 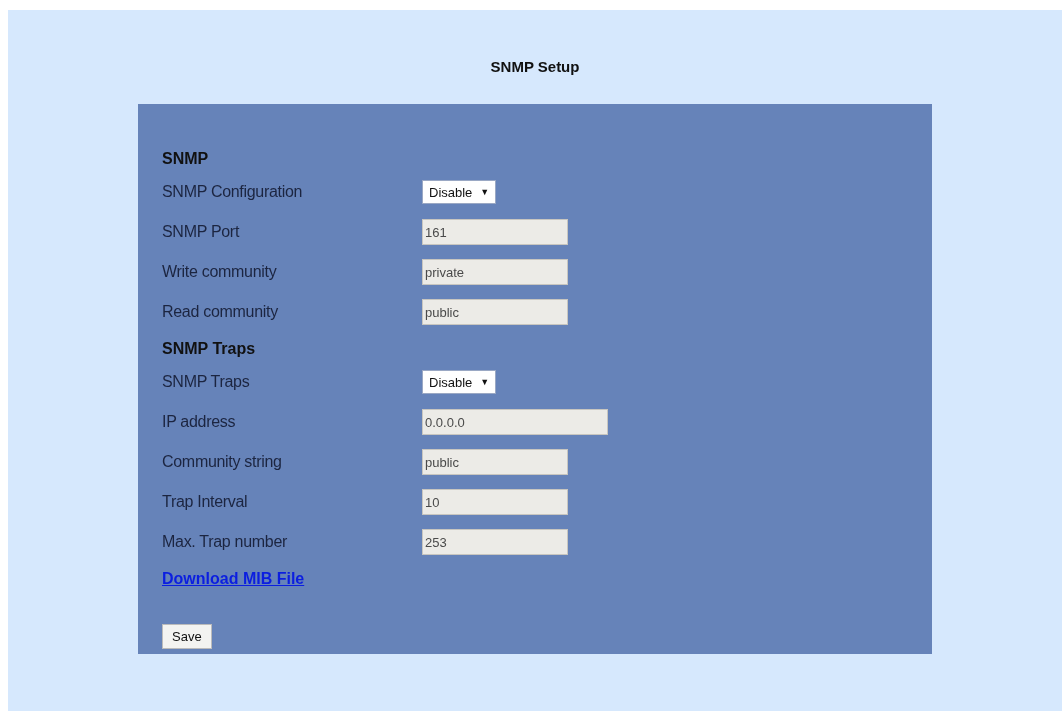 What do you see at coordinates (233, 192) in the screenshot?
I see `field-label: SNMP Configuration` at bounding box center [233, 192].